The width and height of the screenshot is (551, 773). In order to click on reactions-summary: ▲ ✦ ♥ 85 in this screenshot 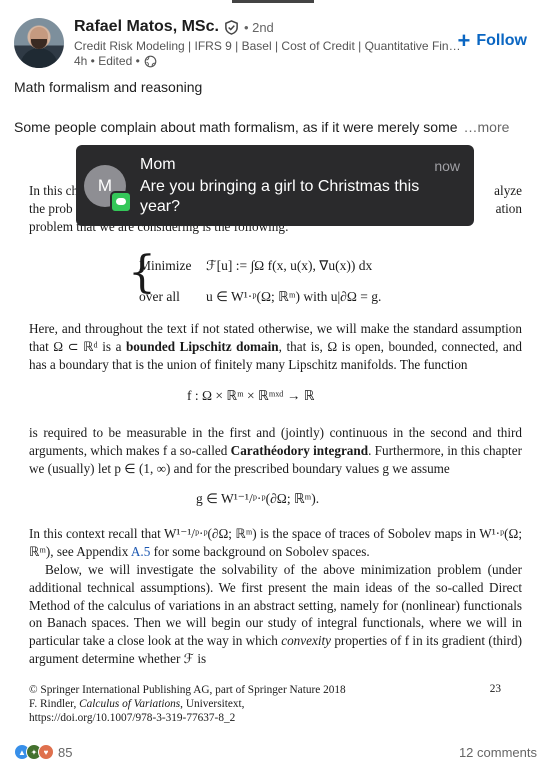, I will do `click(43, 752)`.